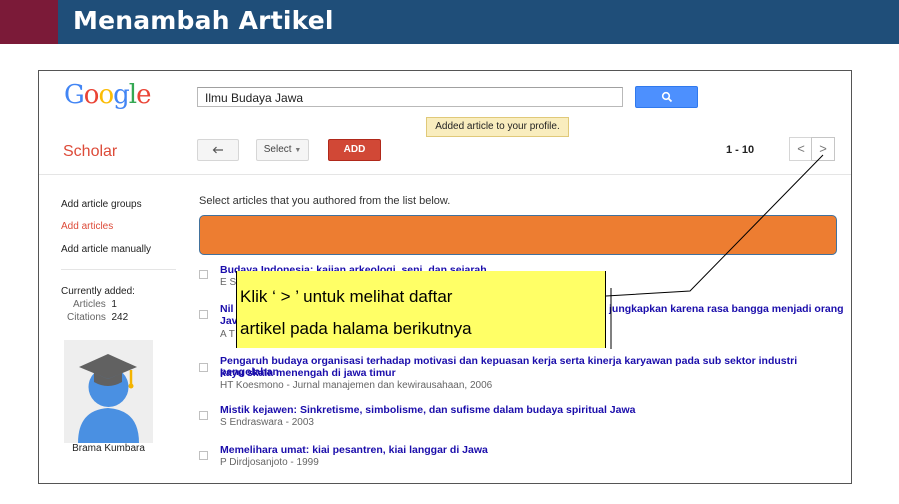 This screenshot has width=899, height=504. I want to click on search-button, so click(666, 97).